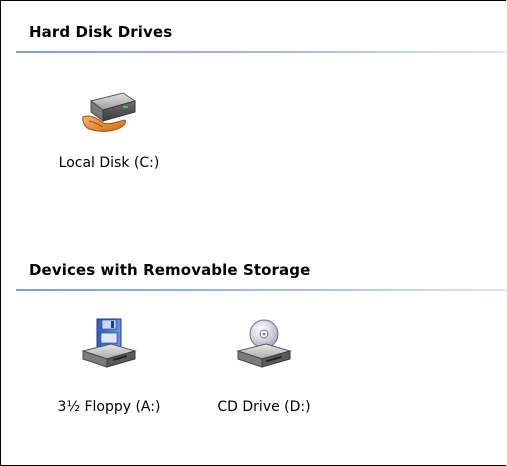 This screenshot has height=466, width=507. Describe the element at coordinates (264, 407) in the screenshot. I see `drive-label-cd-d: CD Drive (D:)` at that location.